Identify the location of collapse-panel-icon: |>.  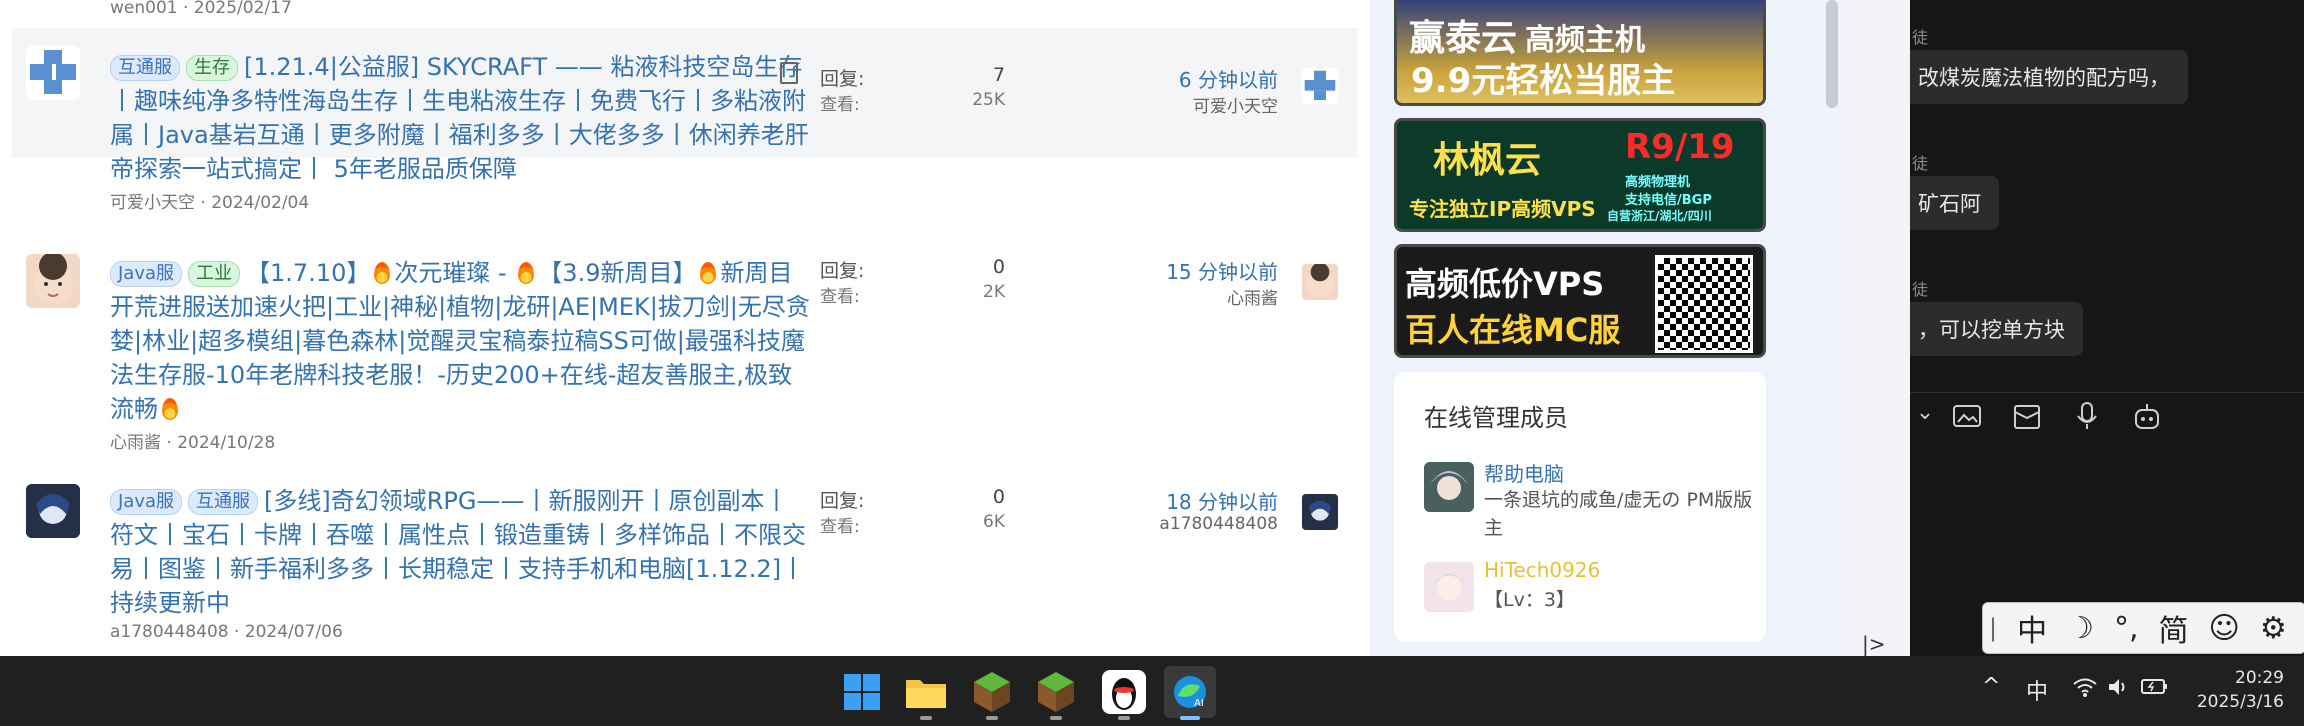
(1874, 644).